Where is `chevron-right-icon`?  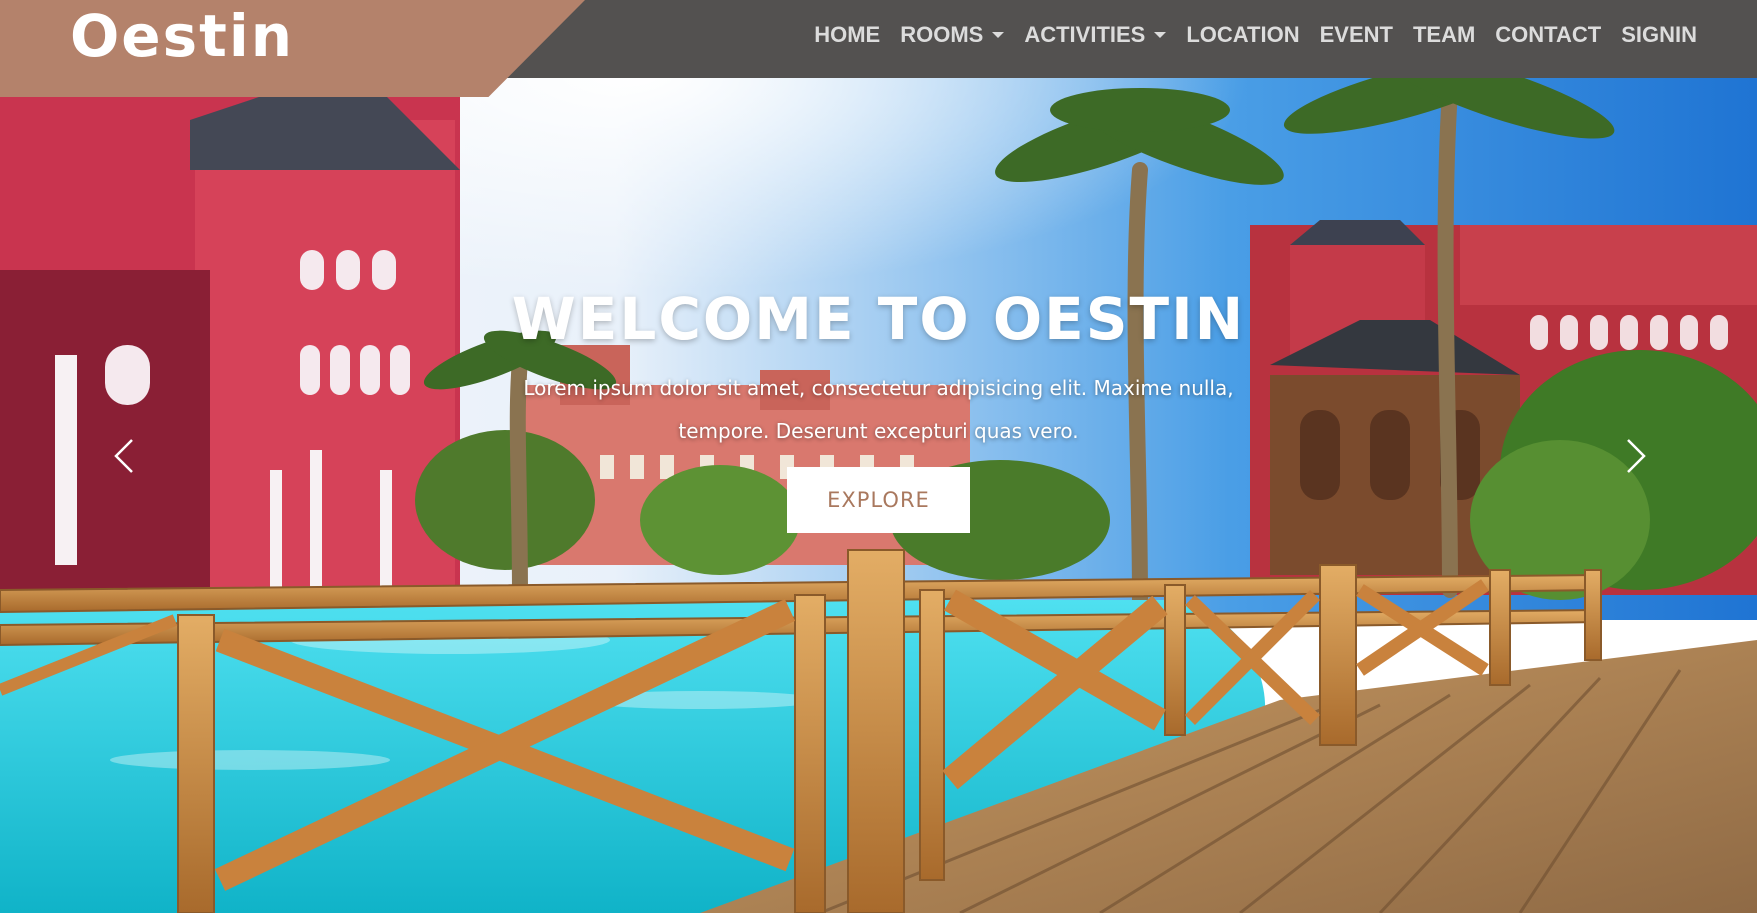 chevron-right-icon is located at coordinates (1636, 456).